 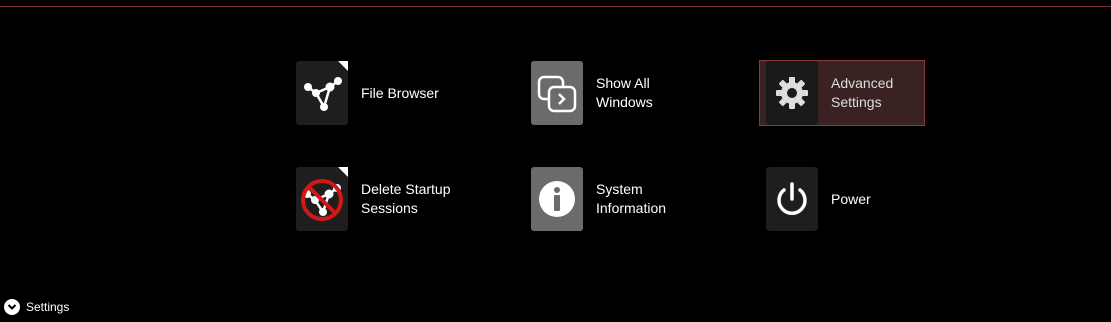 I want to click on show-all-windows-label: Show All Windows, so click(x=624, y=92).